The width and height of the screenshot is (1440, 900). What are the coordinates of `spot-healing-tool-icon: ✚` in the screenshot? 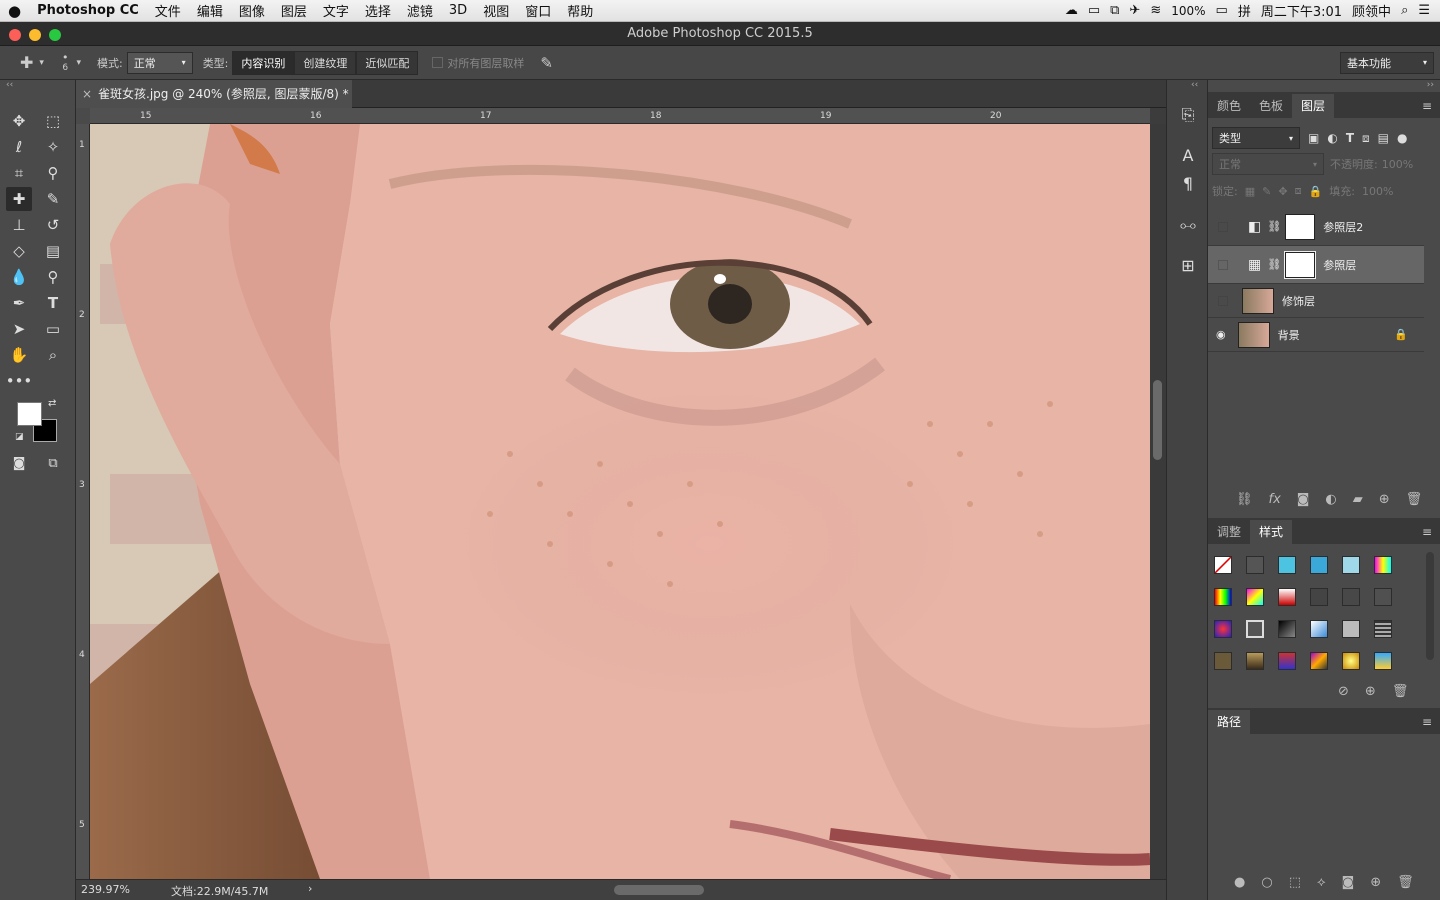 It's located at (19, 199).